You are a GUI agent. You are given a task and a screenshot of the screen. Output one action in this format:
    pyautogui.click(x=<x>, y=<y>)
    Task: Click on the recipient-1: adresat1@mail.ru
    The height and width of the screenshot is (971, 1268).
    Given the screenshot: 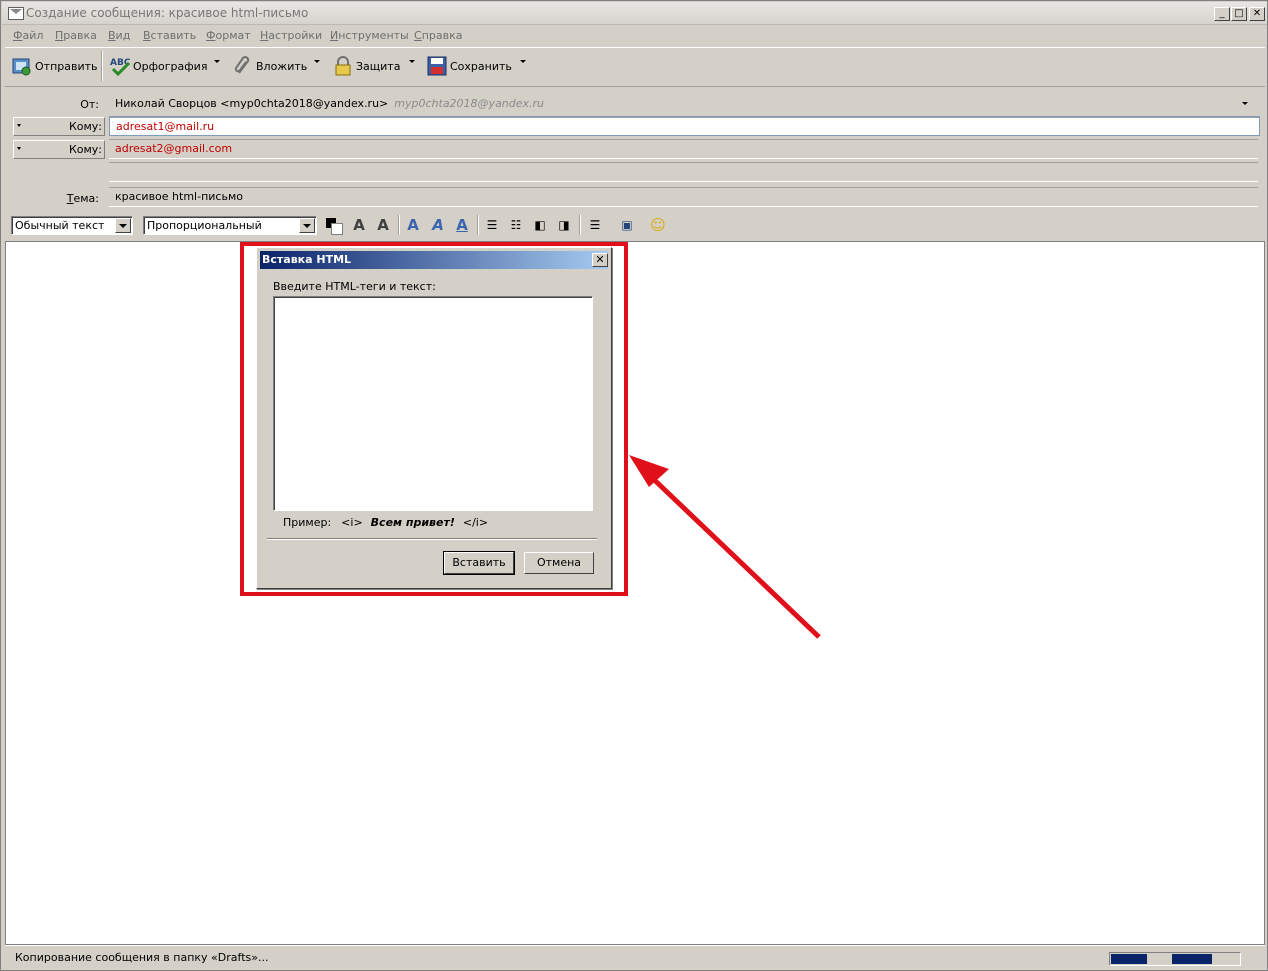 What is the action you would take?
    pyautogui.click(x=165, y=126)
    